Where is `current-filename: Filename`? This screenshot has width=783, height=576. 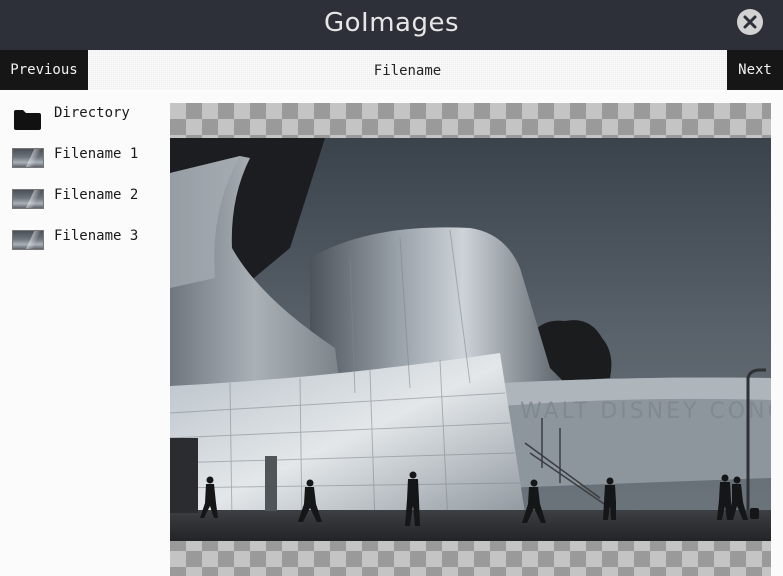
current-filename: Filename is located at coordinates (407, 71).